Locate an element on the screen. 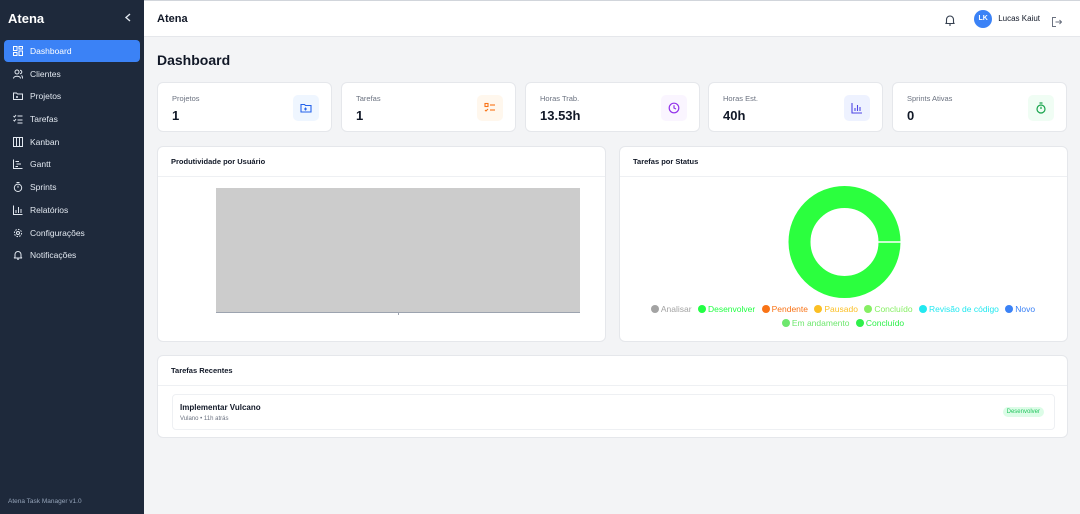 This screenshot has width=1080, height=514. legend-item: Desenvolver is located at coordinates (726, 309).